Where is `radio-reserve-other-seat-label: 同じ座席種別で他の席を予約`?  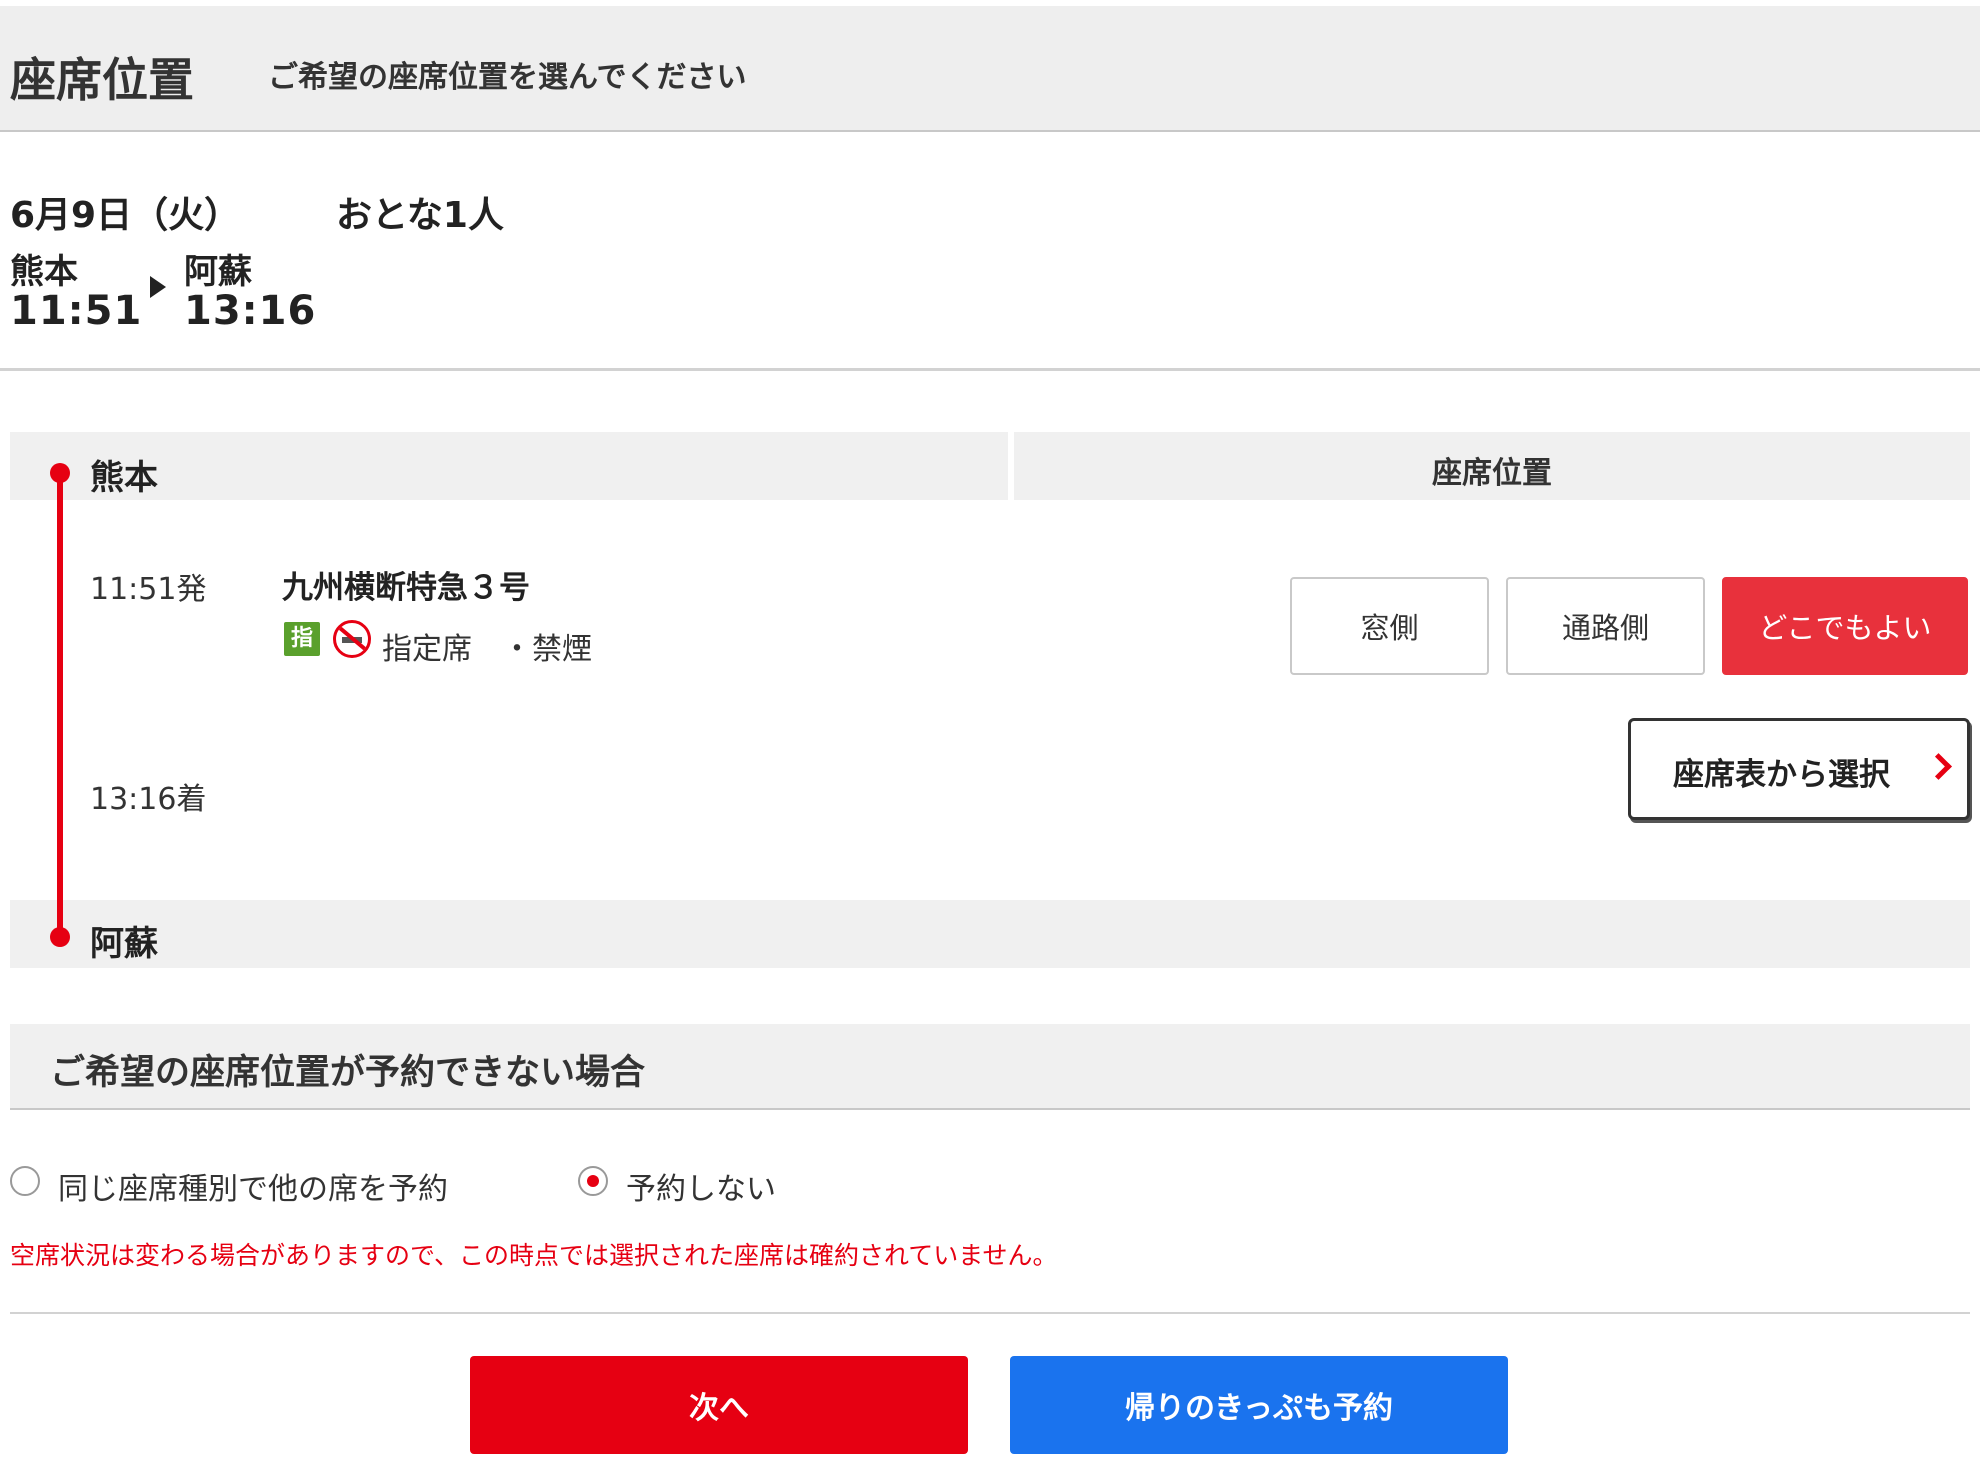 radio-reserve-other-seat-label: 同じ座席種別で他の席を予約 is located at coordinates (253, 1186).